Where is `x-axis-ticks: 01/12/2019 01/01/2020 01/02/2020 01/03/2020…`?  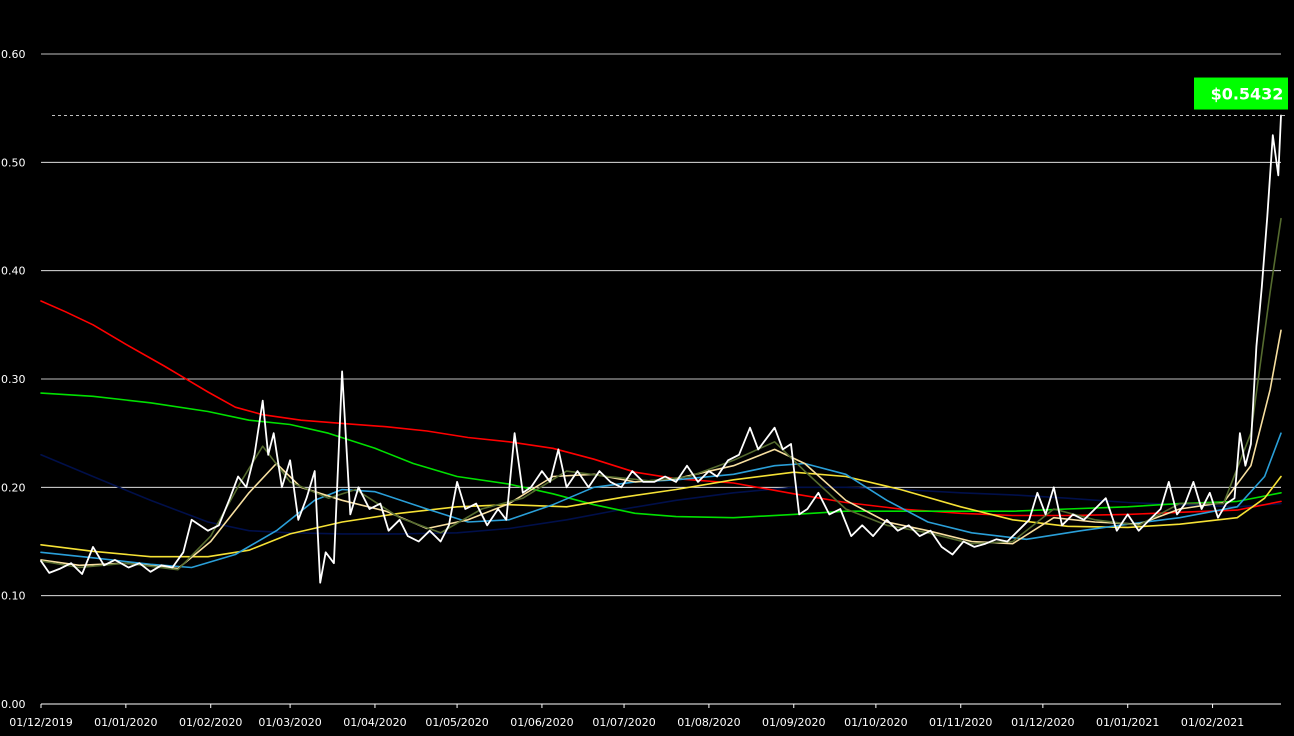 x-axis-ticks: 01/12/2019 01/01/2020 01/02/2020 01/03/2020… is located at coordinates (626, 716).